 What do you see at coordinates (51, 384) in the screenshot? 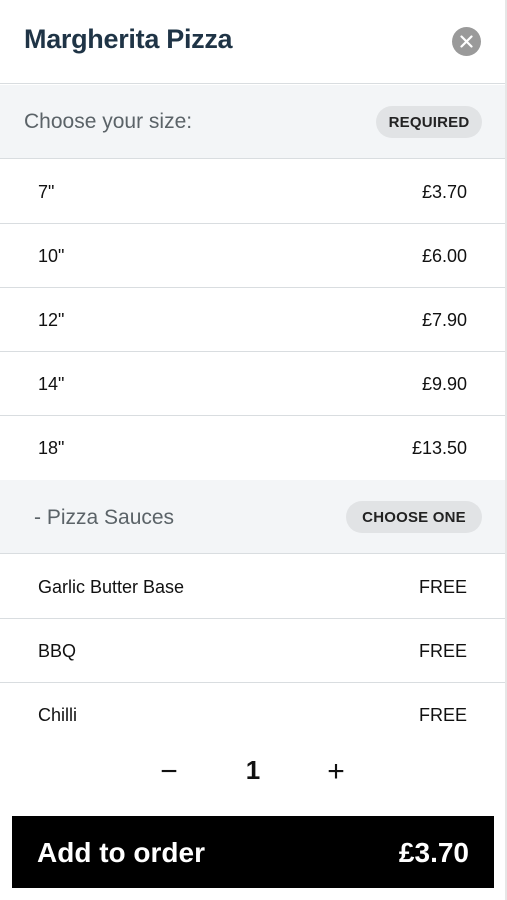
I see `option-name: 14"` at bounding box center [51, 384].